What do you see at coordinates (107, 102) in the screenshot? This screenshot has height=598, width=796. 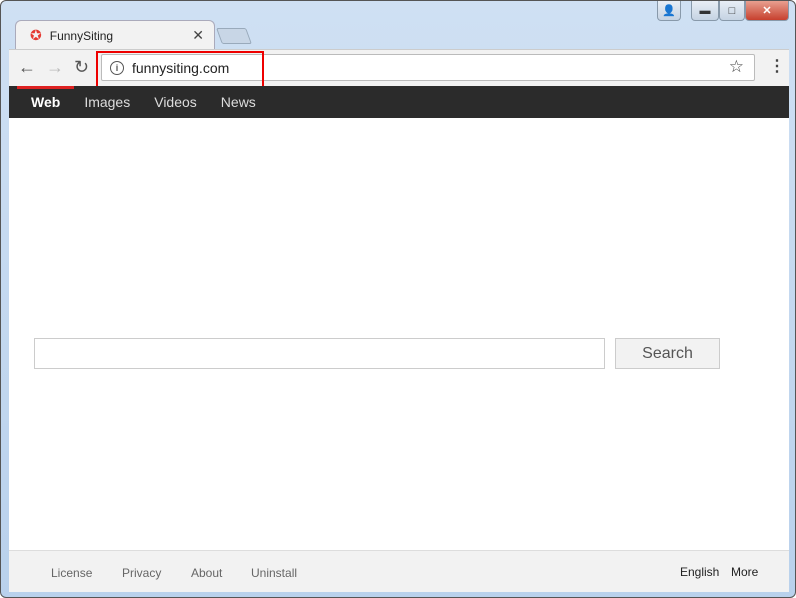 I see `nav-images: Images` at bounding box center [107, 102].